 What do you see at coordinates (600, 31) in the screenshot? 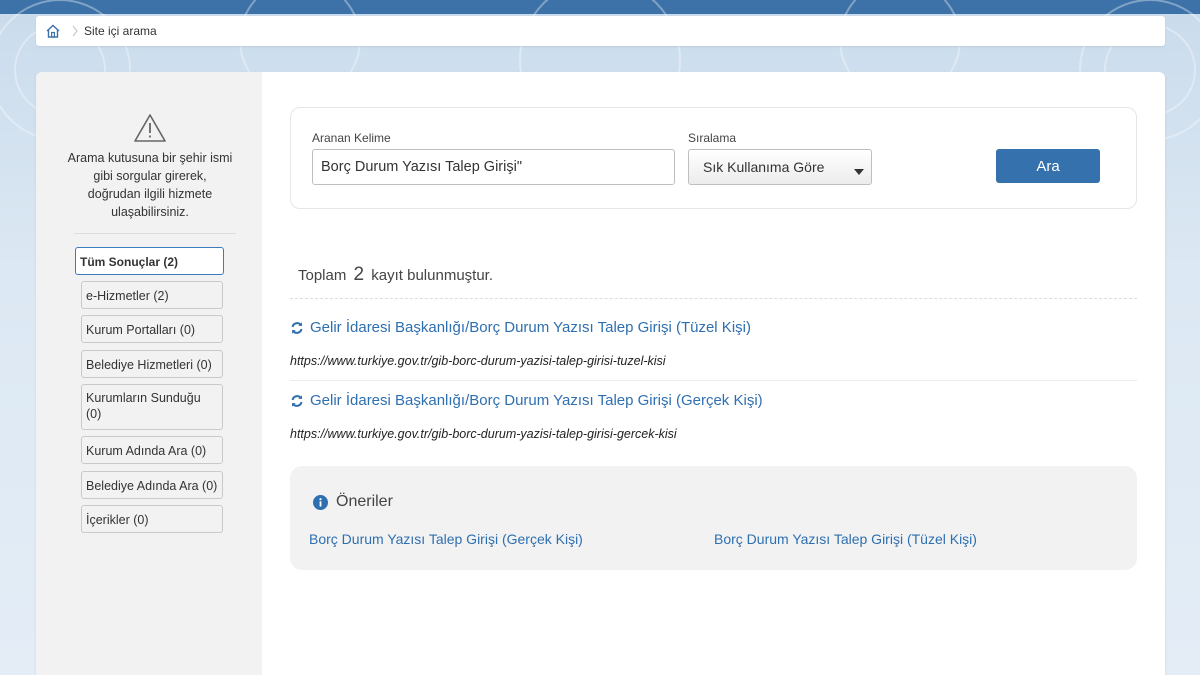
I see `breadcrumb: Site içi arama` at bounding box center [600, 31].